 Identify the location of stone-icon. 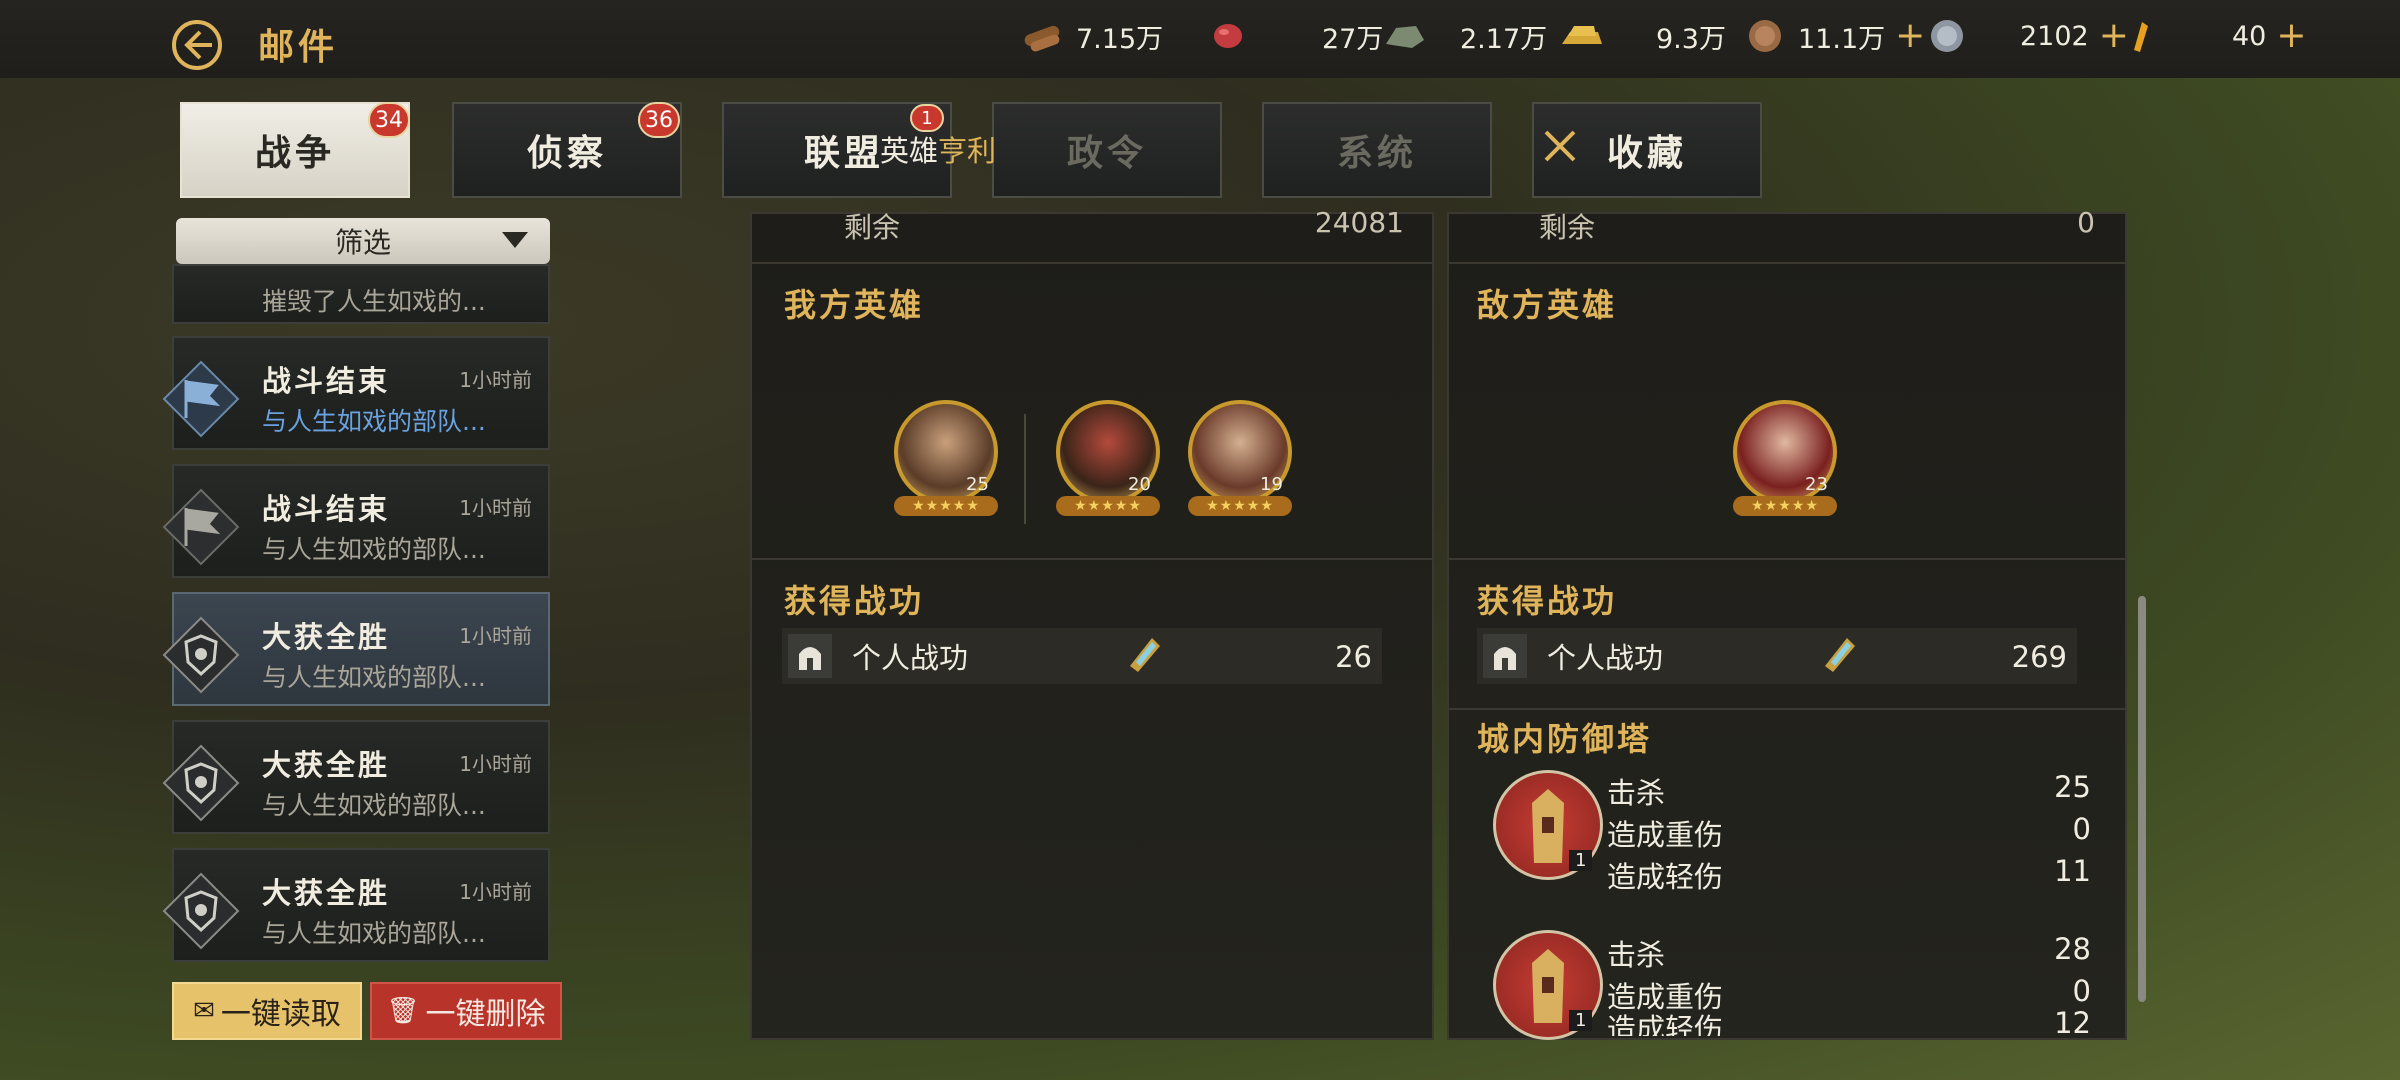
(1405, 37).